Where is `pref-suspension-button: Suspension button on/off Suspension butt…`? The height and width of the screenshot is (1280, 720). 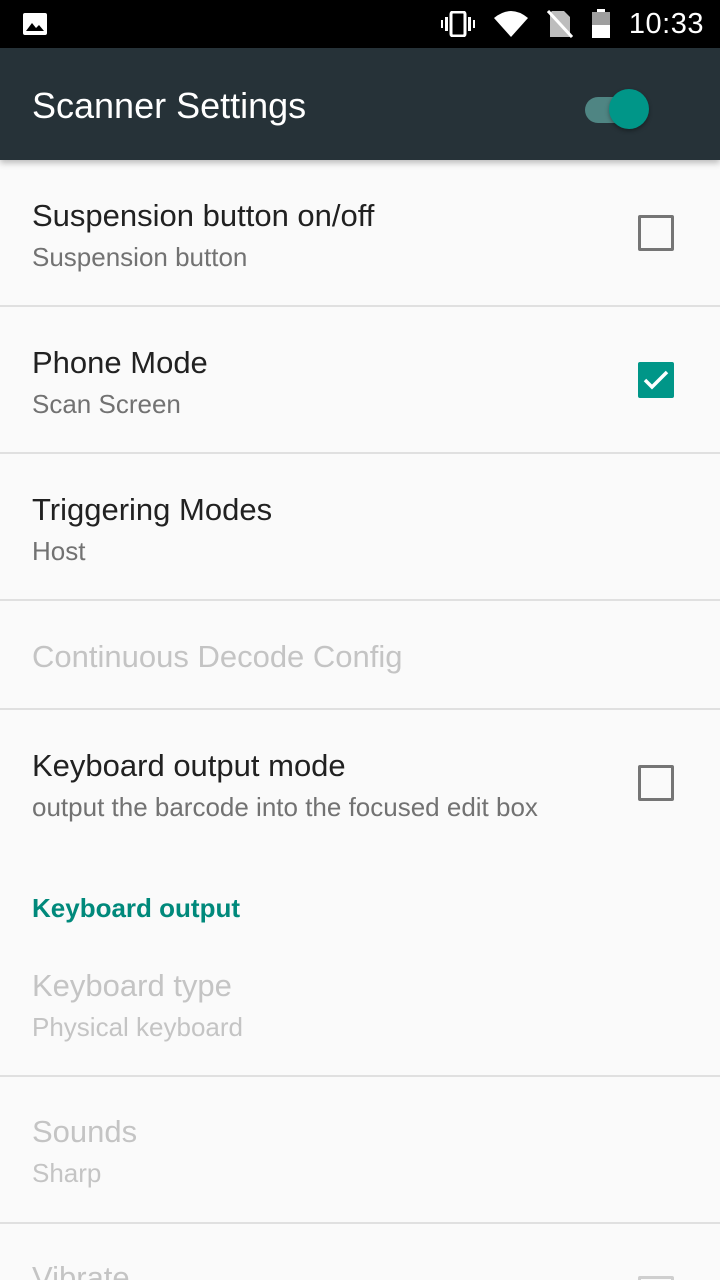
pref-suspension-button: Suspension button on/off Suspension butt… is located at coordinates (360, 233).